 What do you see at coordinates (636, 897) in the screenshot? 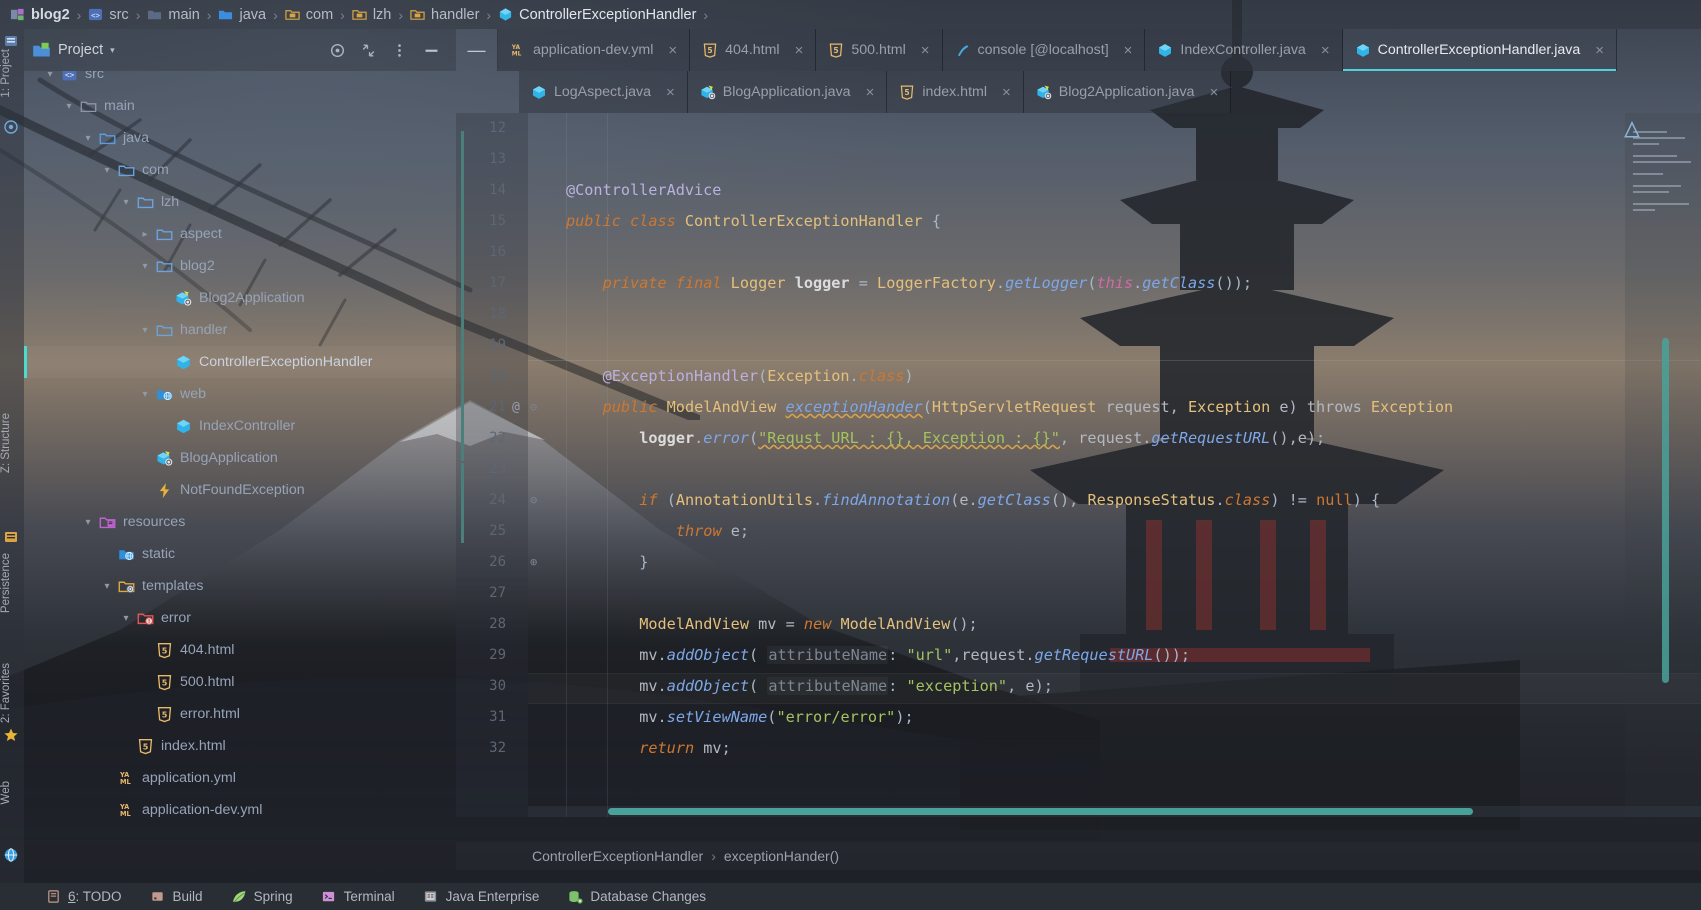
I see `status-item-database-changes: Database Changes` at bounding box center [636, 897].